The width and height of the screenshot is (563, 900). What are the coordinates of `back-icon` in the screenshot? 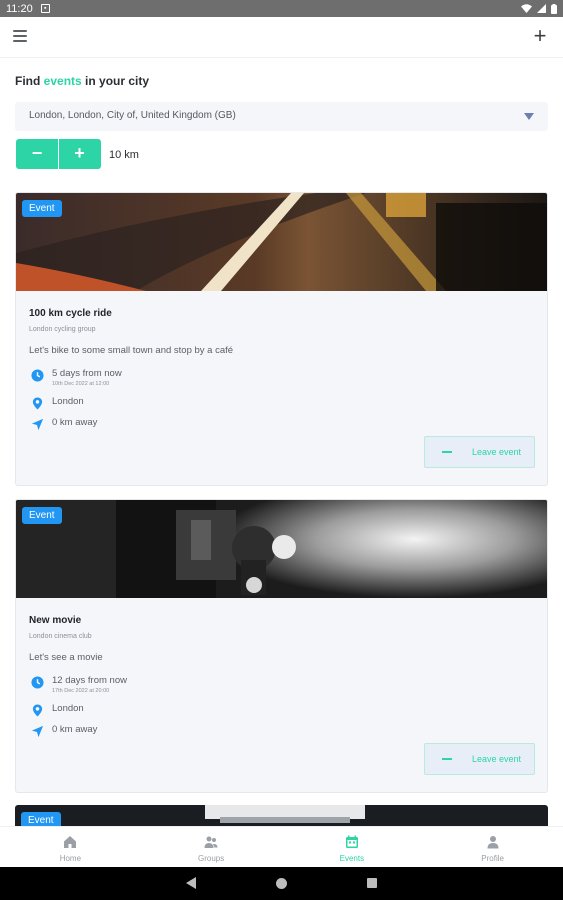 It's located at (191, 883).